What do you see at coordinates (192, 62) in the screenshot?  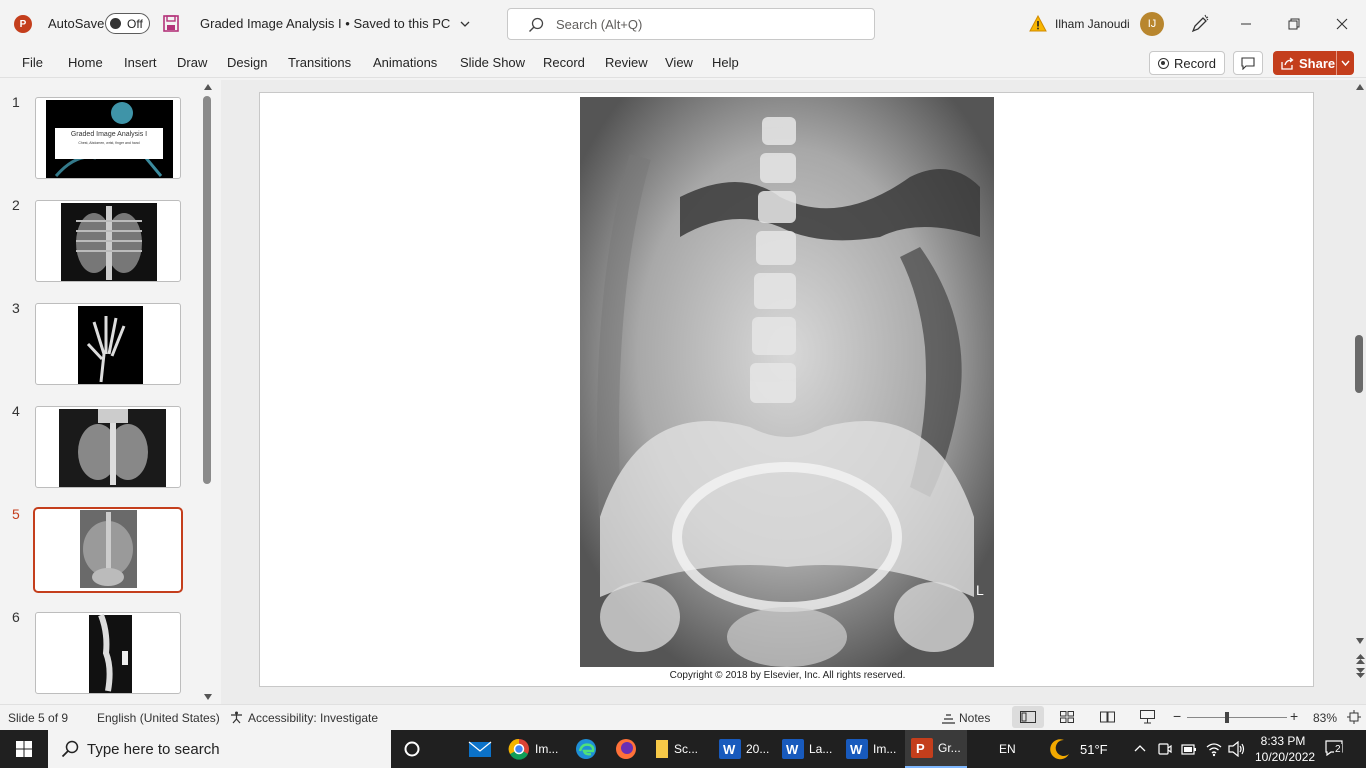 I see `tab-draw: Draw` at bounding box center [192, 62].